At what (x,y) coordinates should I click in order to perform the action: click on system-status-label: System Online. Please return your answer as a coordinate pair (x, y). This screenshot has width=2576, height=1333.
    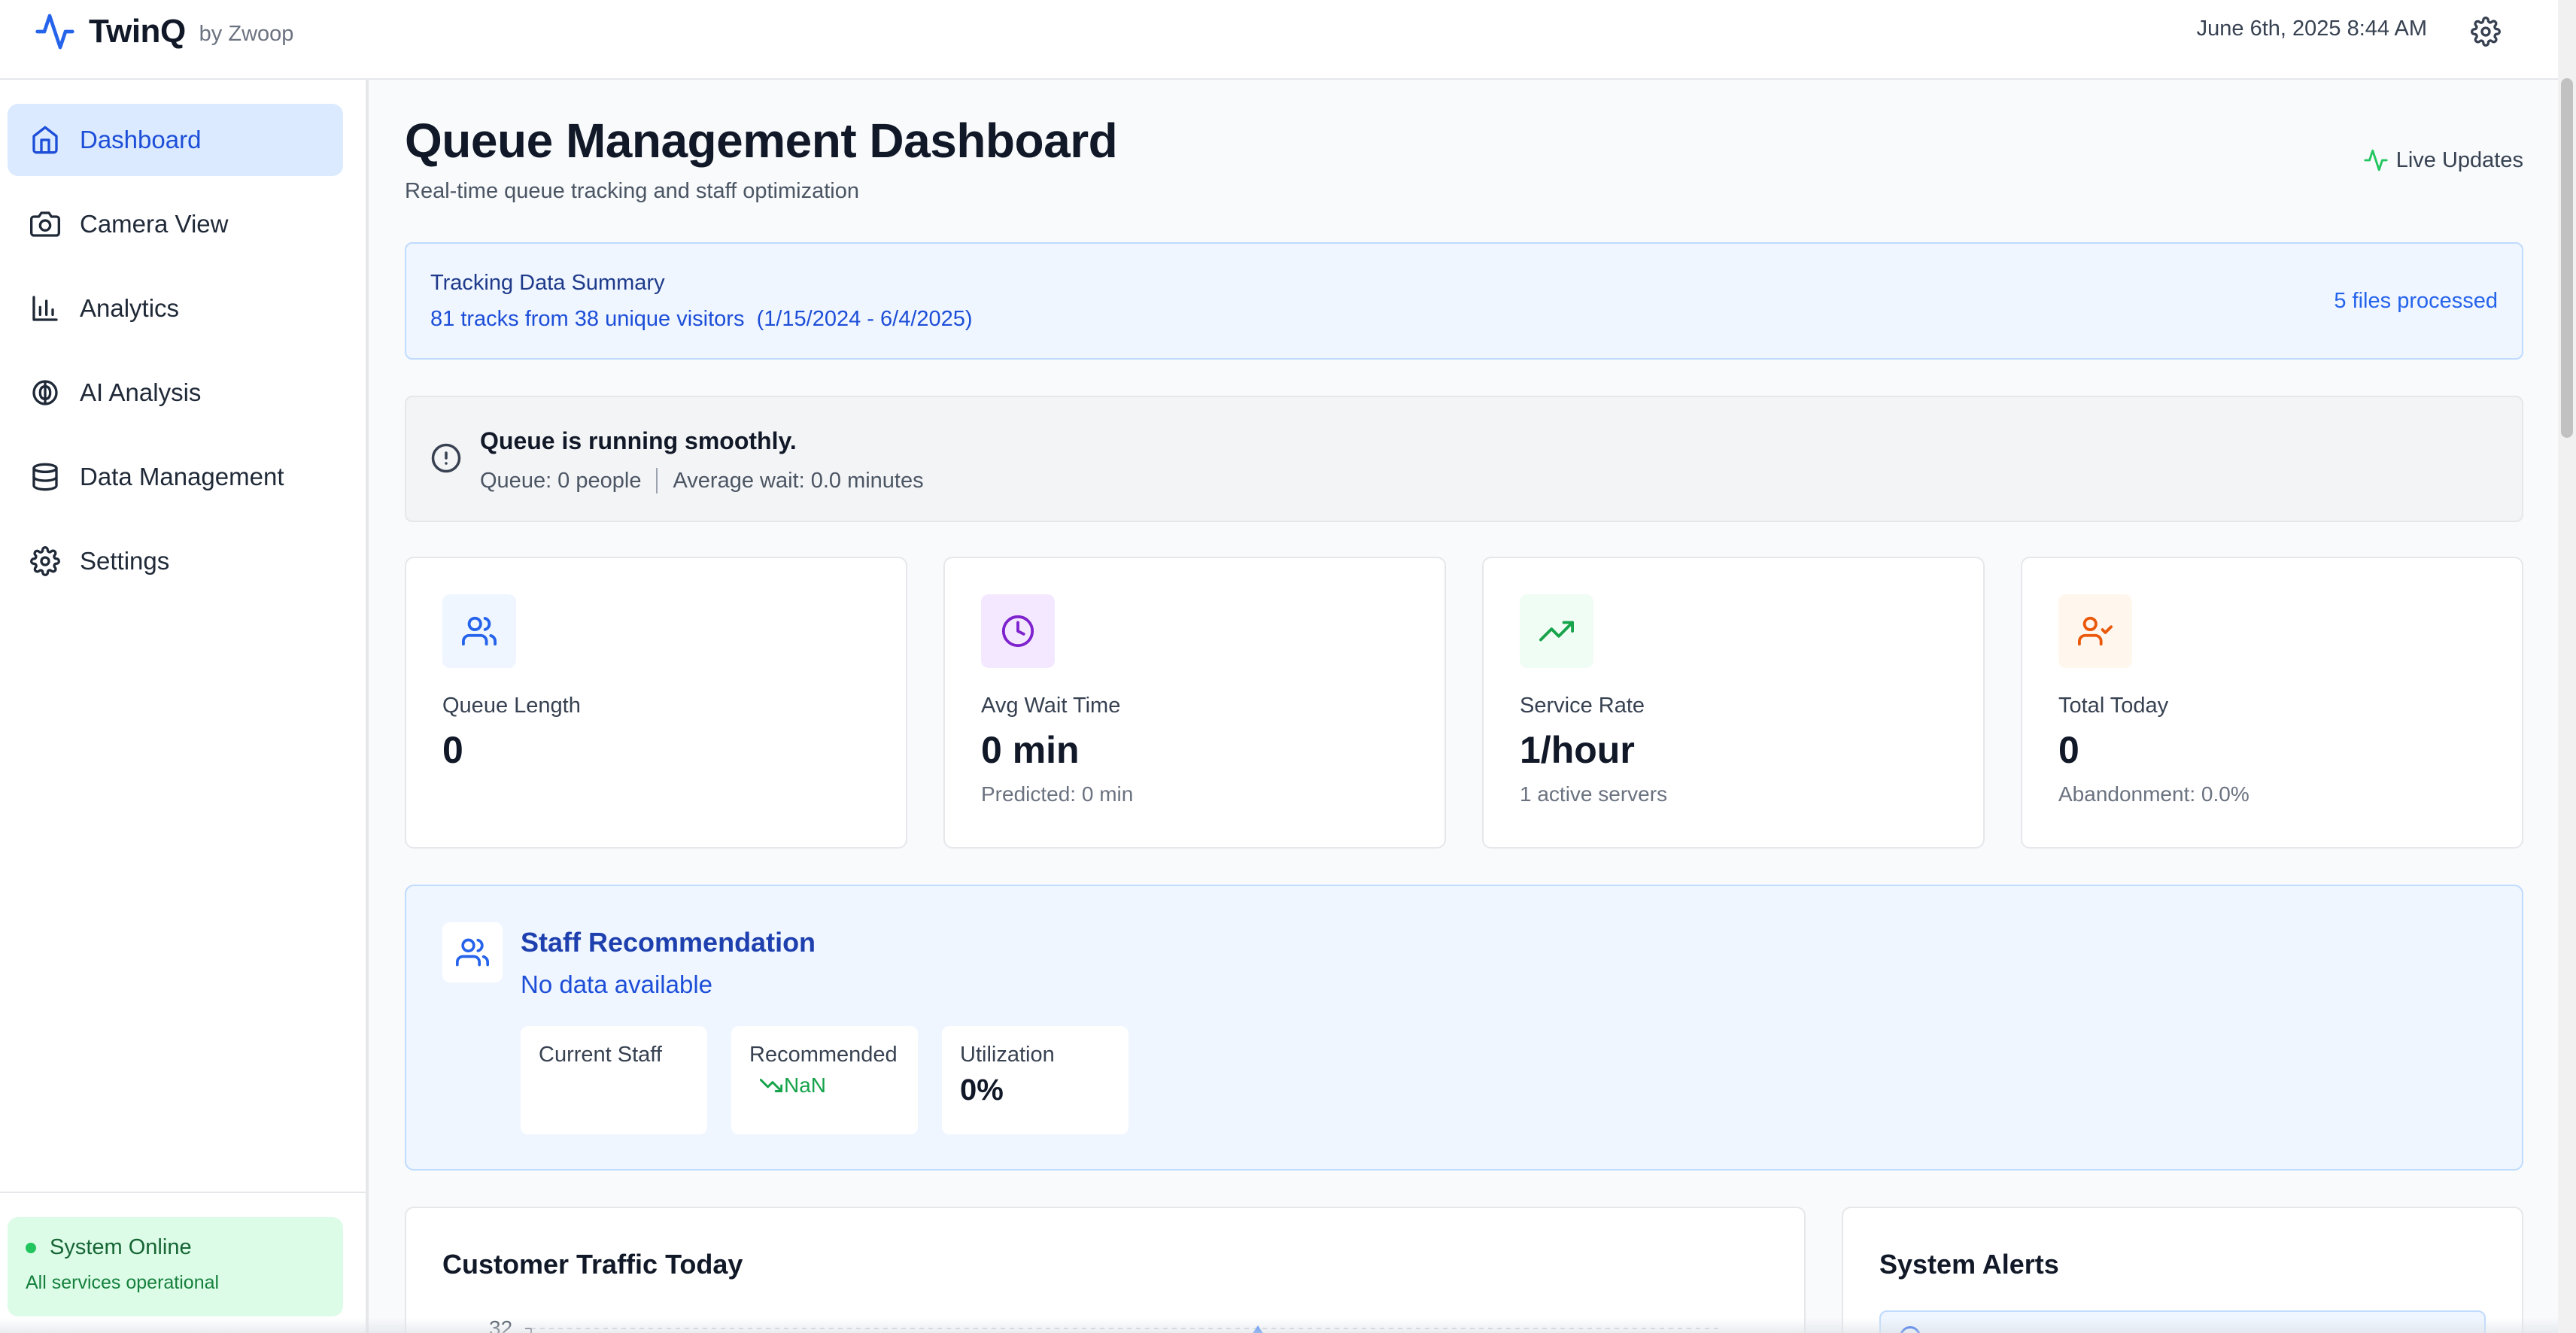
    Looking at the image, I should click on (121, 1247).